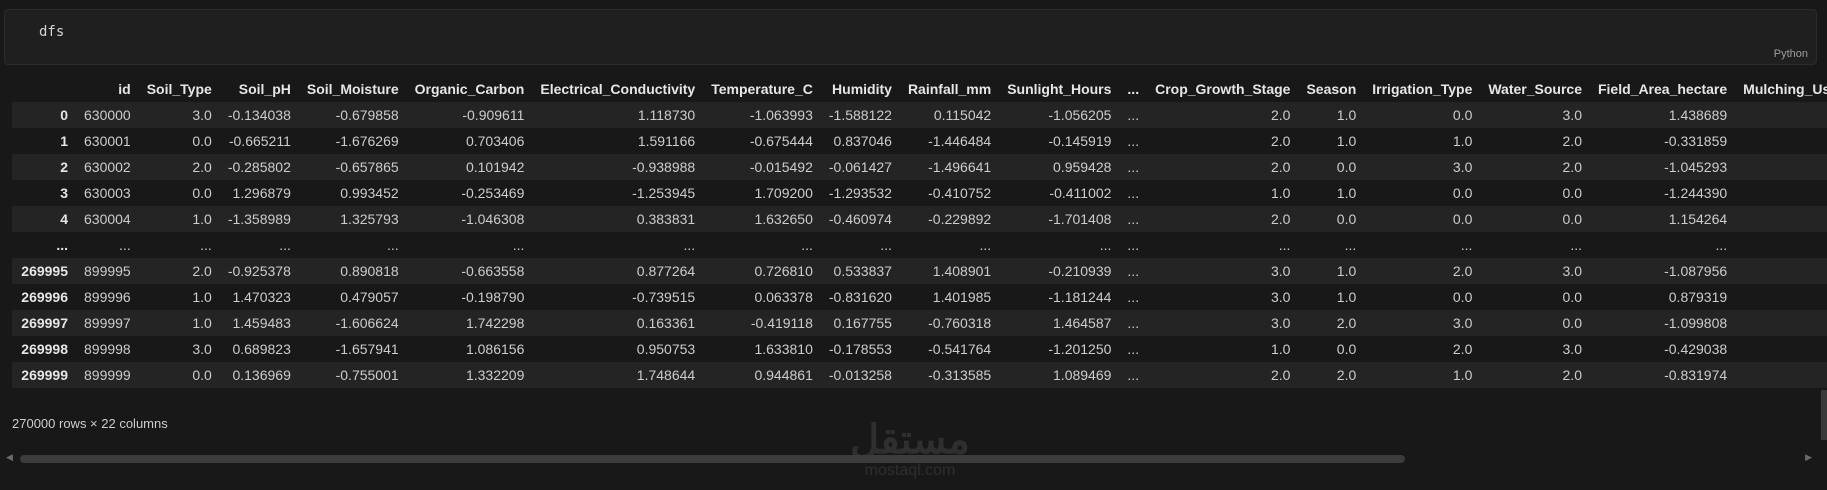 The width and height of the screenshot is (1827, 490). I want to click on table-cell: -1.606624, so click(367, 323).